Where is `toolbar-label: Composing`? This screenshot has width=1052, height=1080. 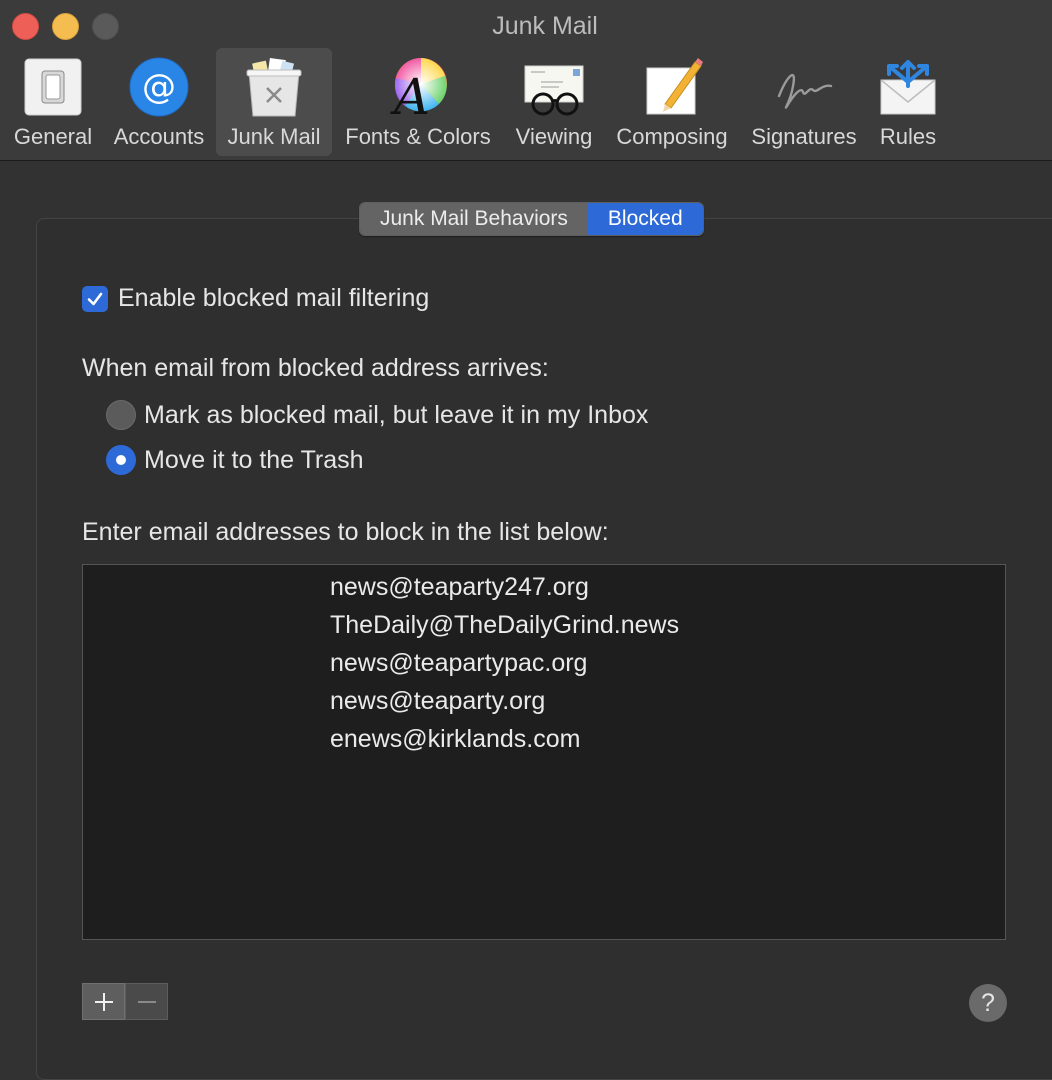
toolbar-label: Composing is located at coordinates (672, 136).